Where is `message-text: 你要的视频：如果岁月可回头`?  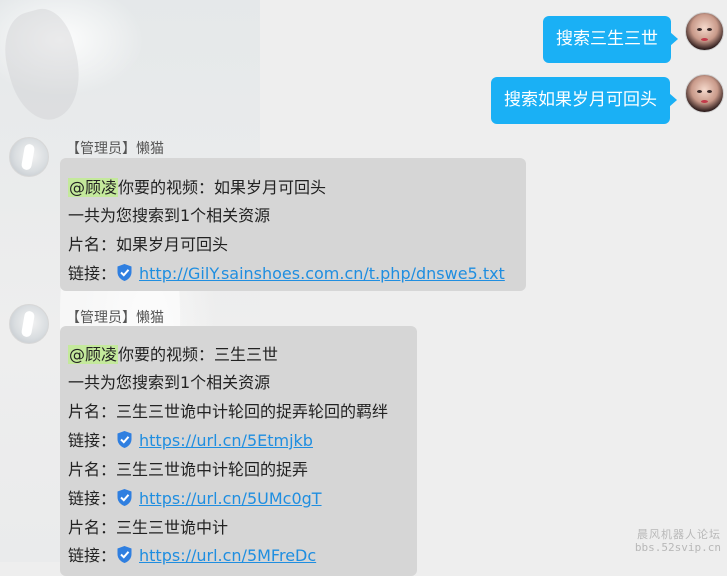 message-text: 你要的视频：如果岁月可回头 is located at coordinates (222, 187).